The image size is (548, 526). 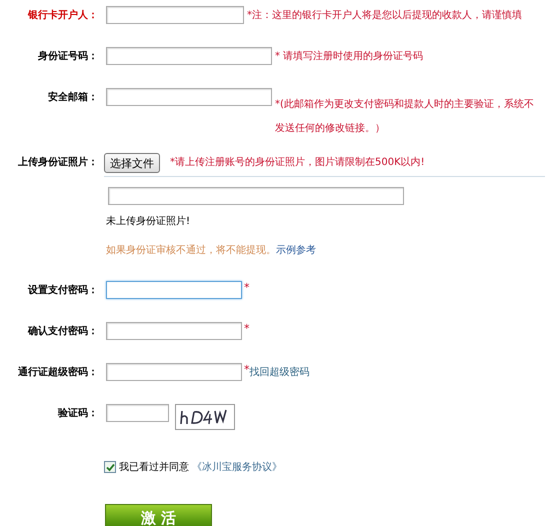 What do you see at coordinates (404, 105) in the screenshot?
I see `hint-text: *(此邮箱作为更改支付密码和提款人时的主要验证，系统不` at bounding box center [404, 105].